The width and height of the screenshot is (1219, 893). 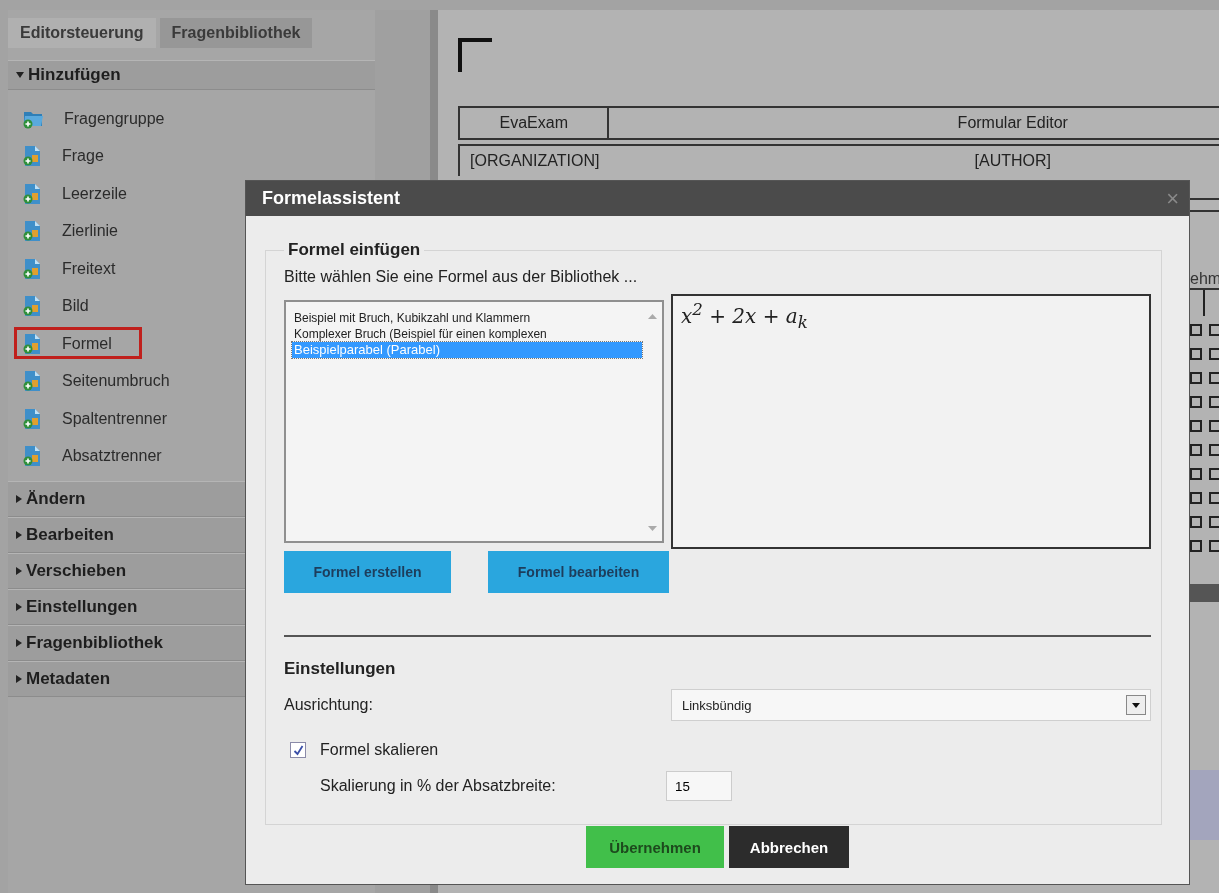 What do you see at coordinates (534, 160) in the screenshot?
I see `header-table-cell: [ORGANIZATION]` at bounding box center [534, 160].